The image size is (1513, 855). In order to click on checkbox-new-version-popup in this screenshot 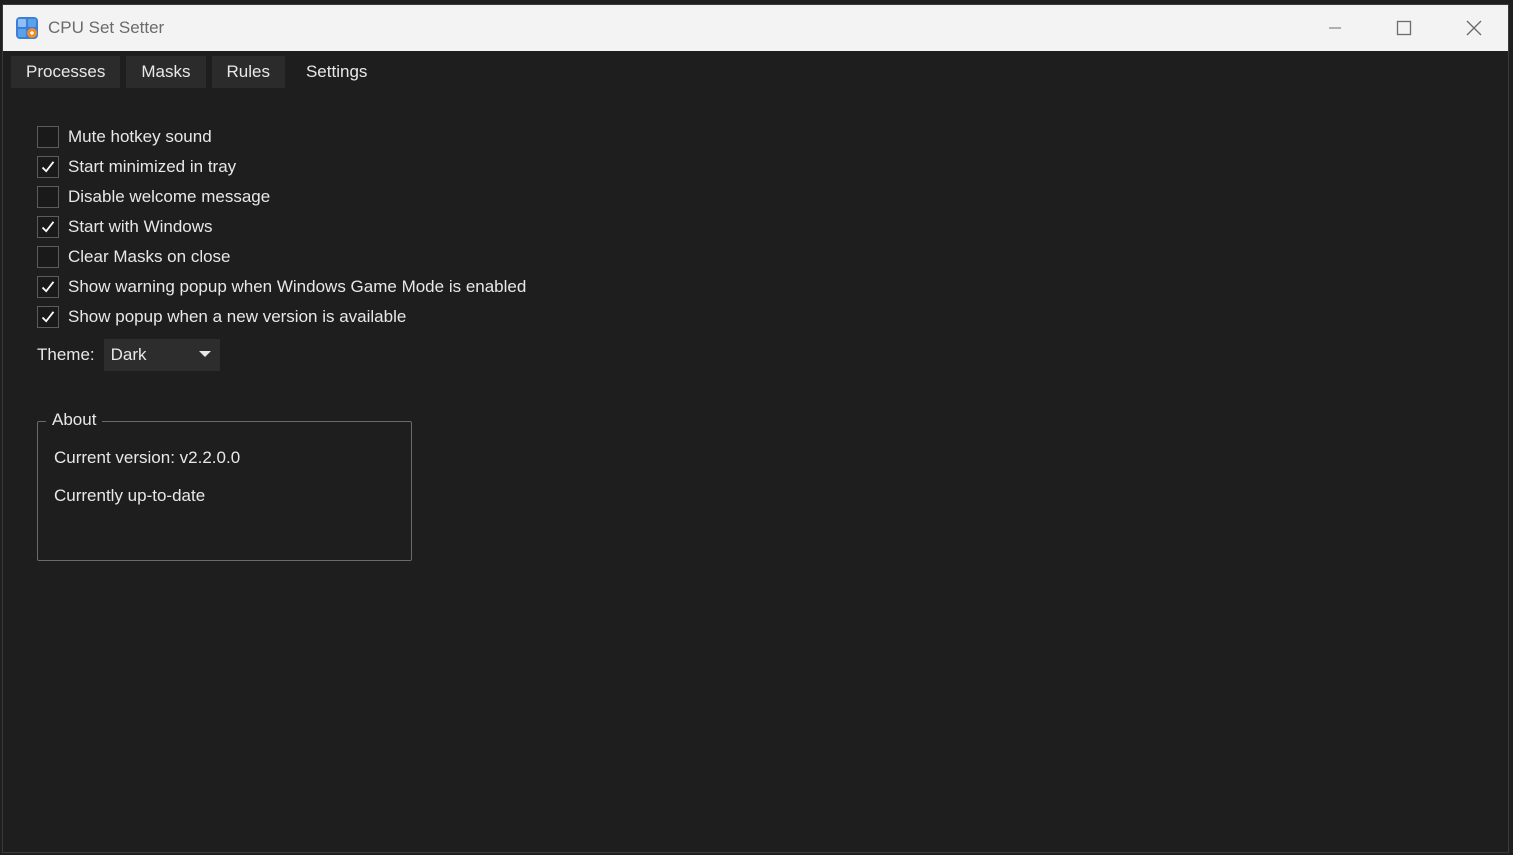, I will do `click(48, 317)`.